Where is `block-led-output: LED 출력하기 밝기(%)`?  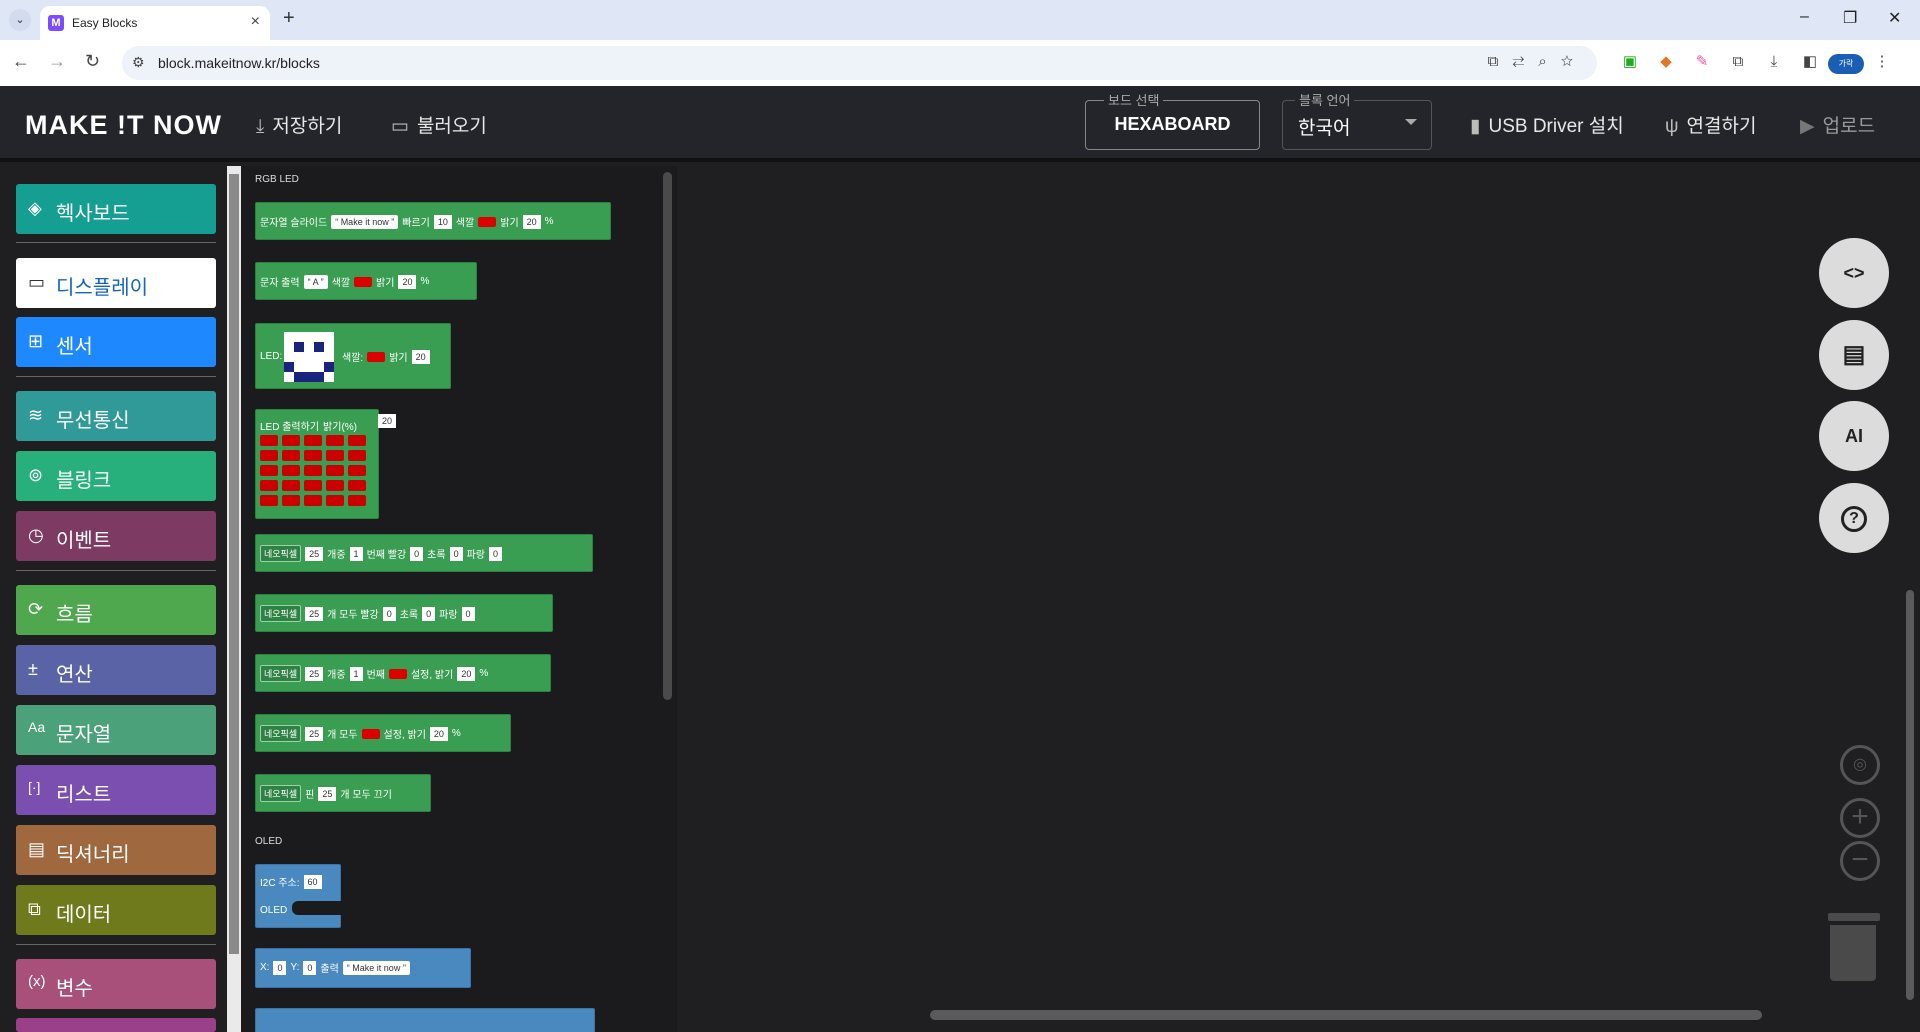
block-led-output: LED 출력하기 밝기(%) is located at coordinates (317, 464).